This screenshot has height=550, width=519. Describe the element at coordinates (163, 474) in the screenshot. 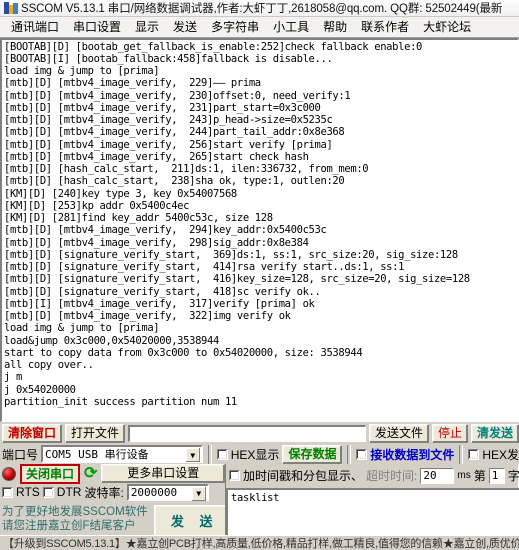

I see `more-serial-settings-button: 更多串口设置` at that location.